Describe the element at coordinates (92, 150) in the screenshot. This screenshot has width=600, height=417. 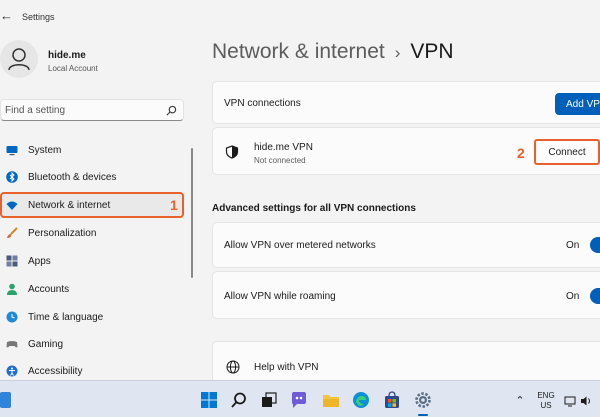
I see `sidebar-item-system: System` at that location.